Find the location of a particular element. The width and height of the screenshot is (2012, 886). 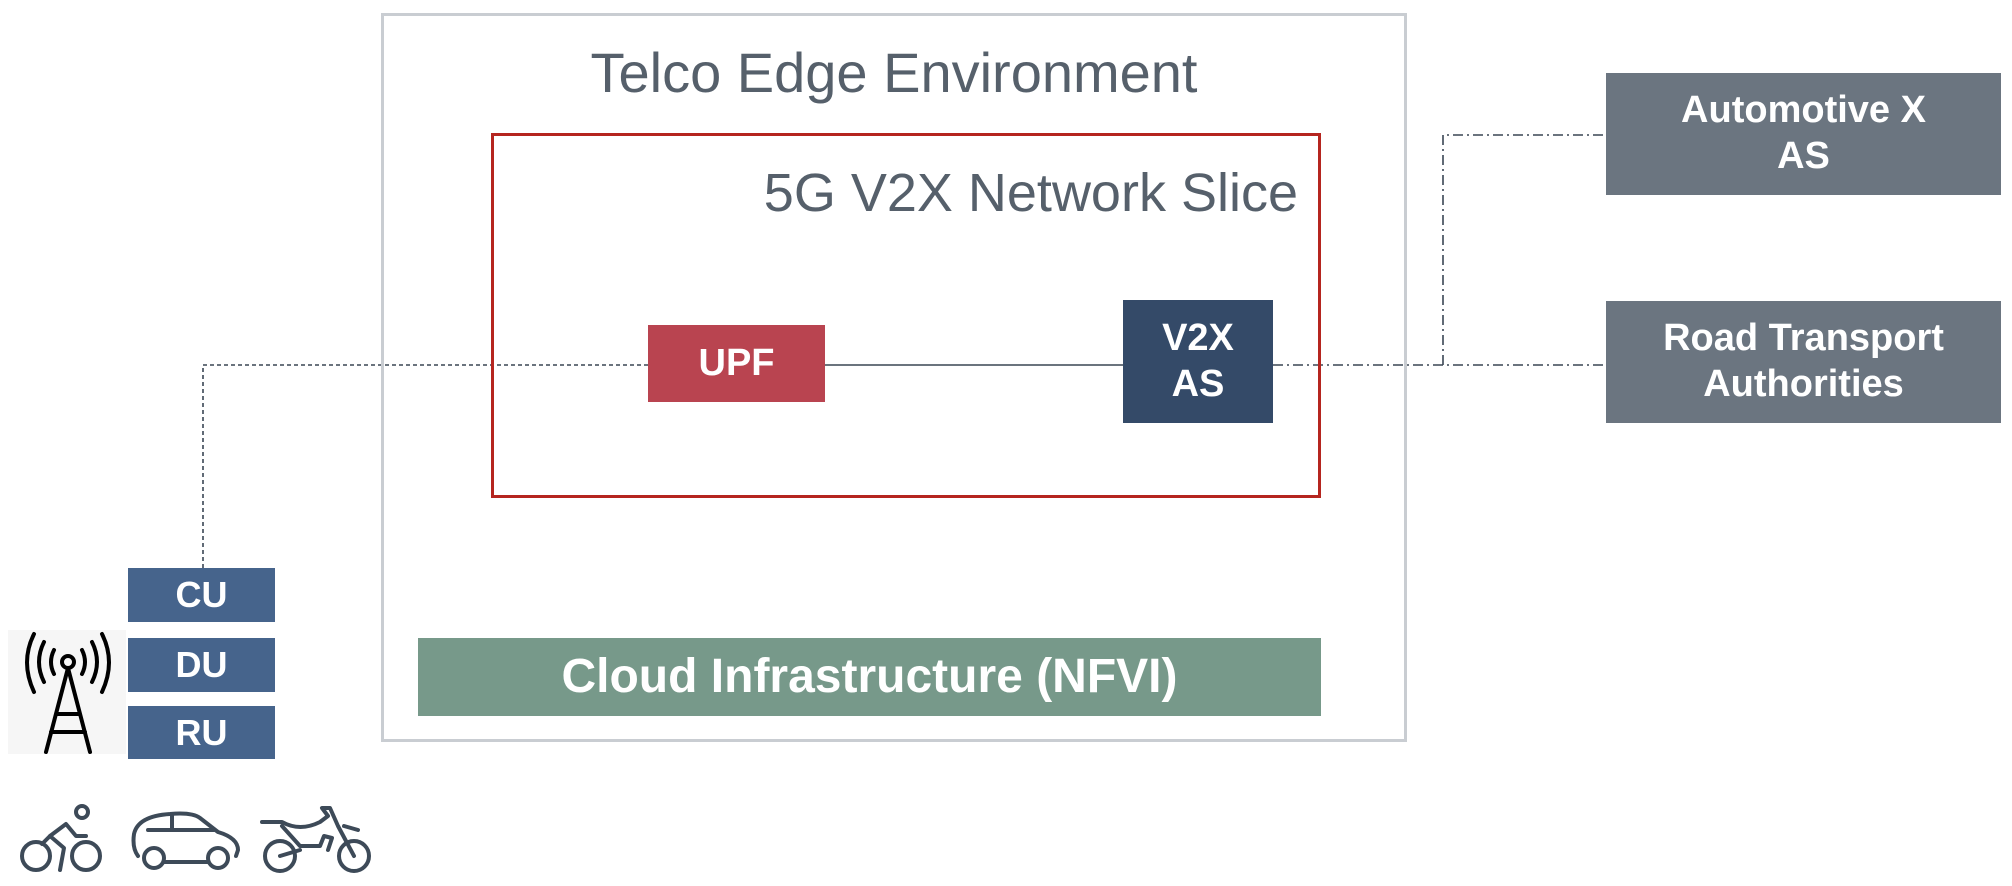

ru-label: RU is located at coordinates (201, 732).